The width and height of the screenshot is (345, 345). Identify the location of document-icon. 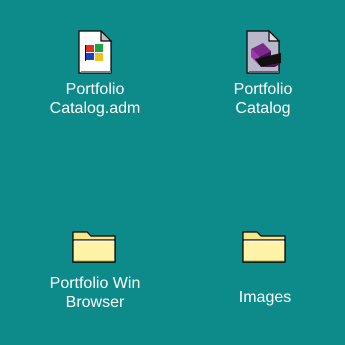
(95, 52).